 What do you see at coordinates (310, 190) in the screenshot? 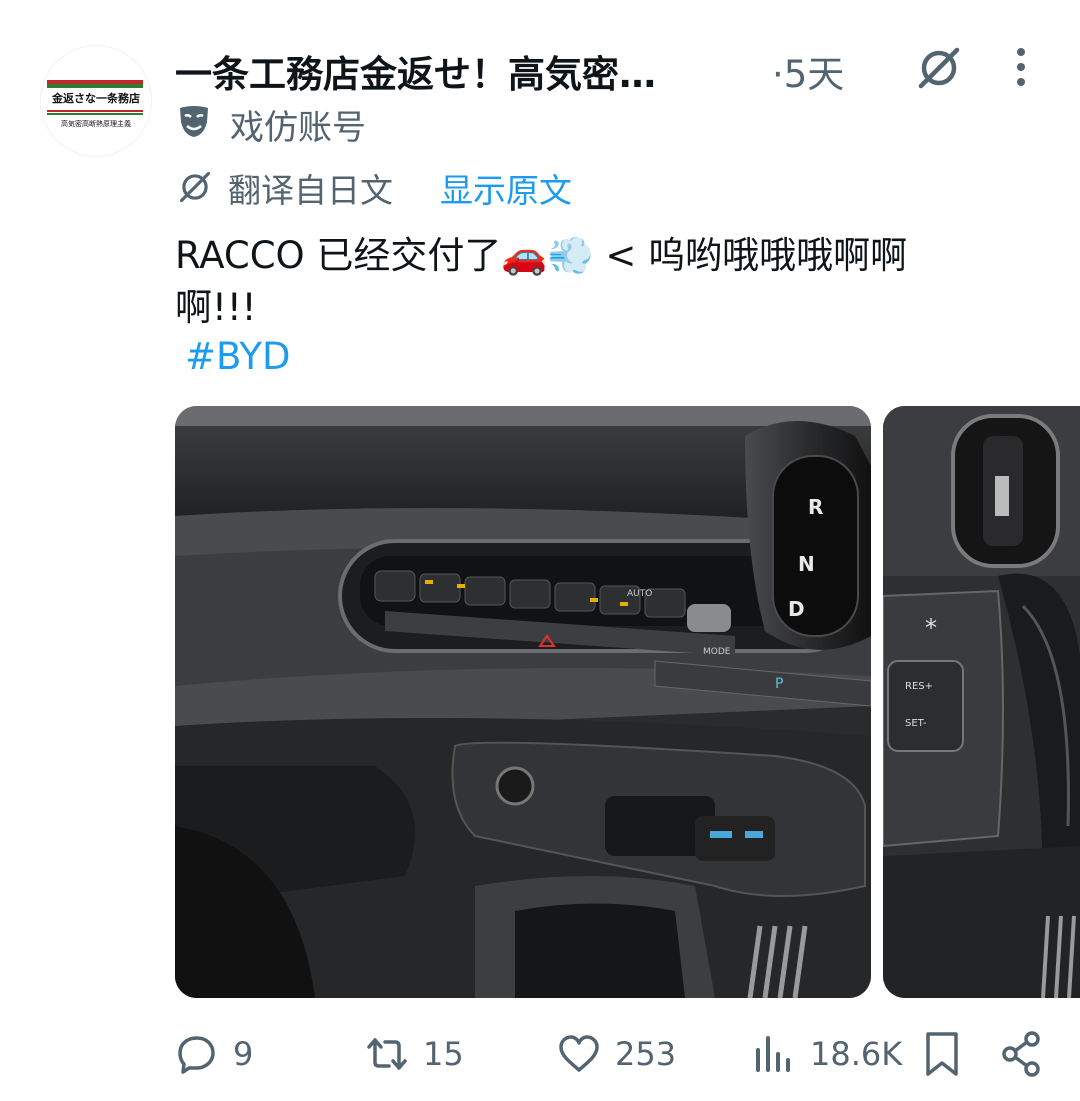
I see `translated-from-label: 翻译自日文` at bounding box center [310, 190].